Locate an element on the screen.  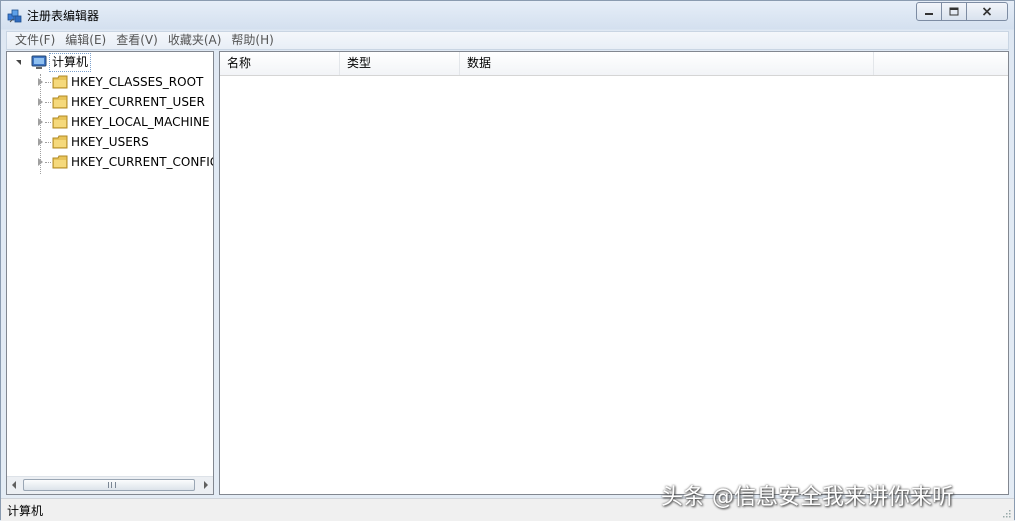
tree-node-label: 计算机 is located at coordinates (70, 62).